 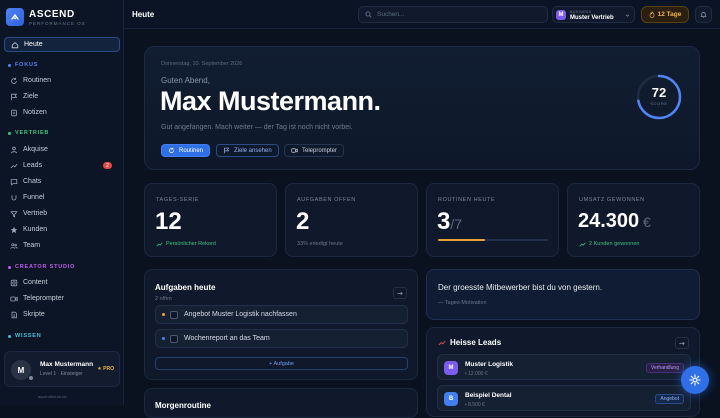 I want to click on sidebar-item-akquise: Akquise, so click(x=62, y=149).